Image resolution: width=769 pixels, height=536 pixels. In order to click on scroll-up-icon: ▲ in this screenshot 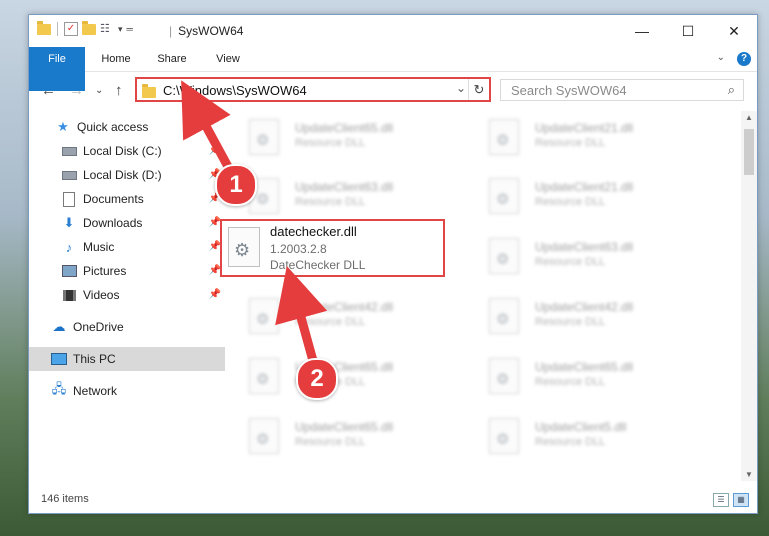, I will do `click(749, 117)`.